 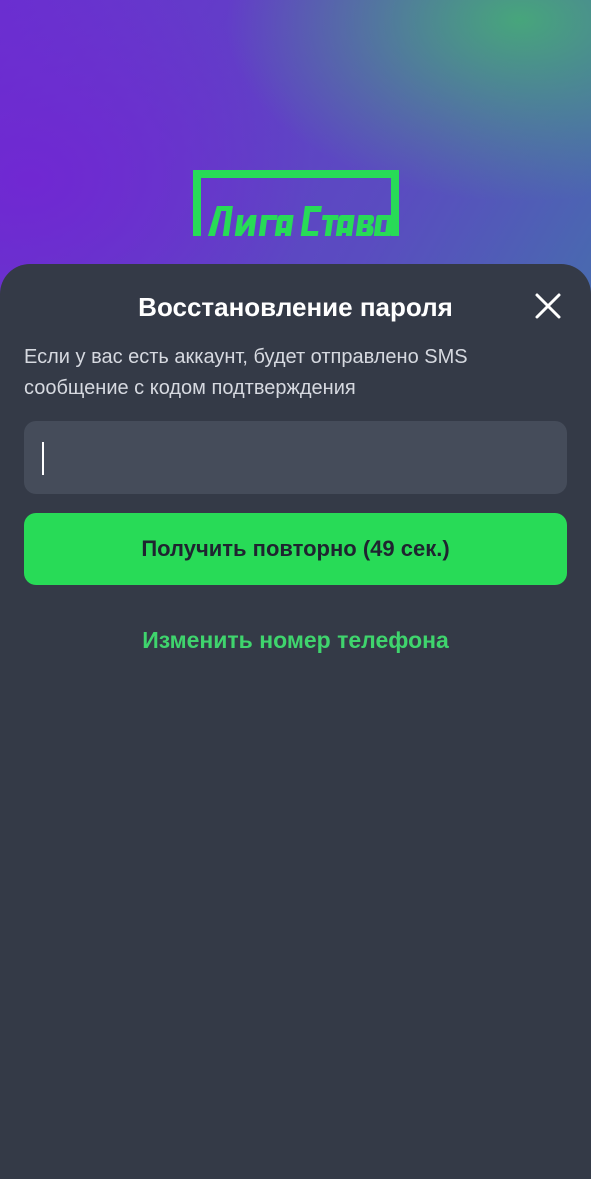 I want to click on close-icon, so click(x=548, y=306).